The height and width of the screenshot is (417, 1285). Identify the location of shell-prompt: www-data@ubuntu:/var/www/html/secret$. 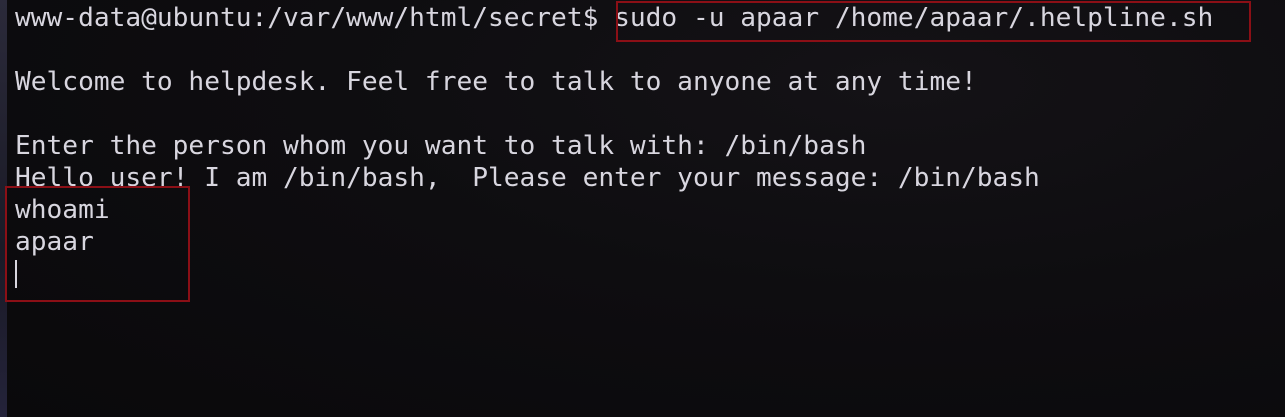
(315, 18).